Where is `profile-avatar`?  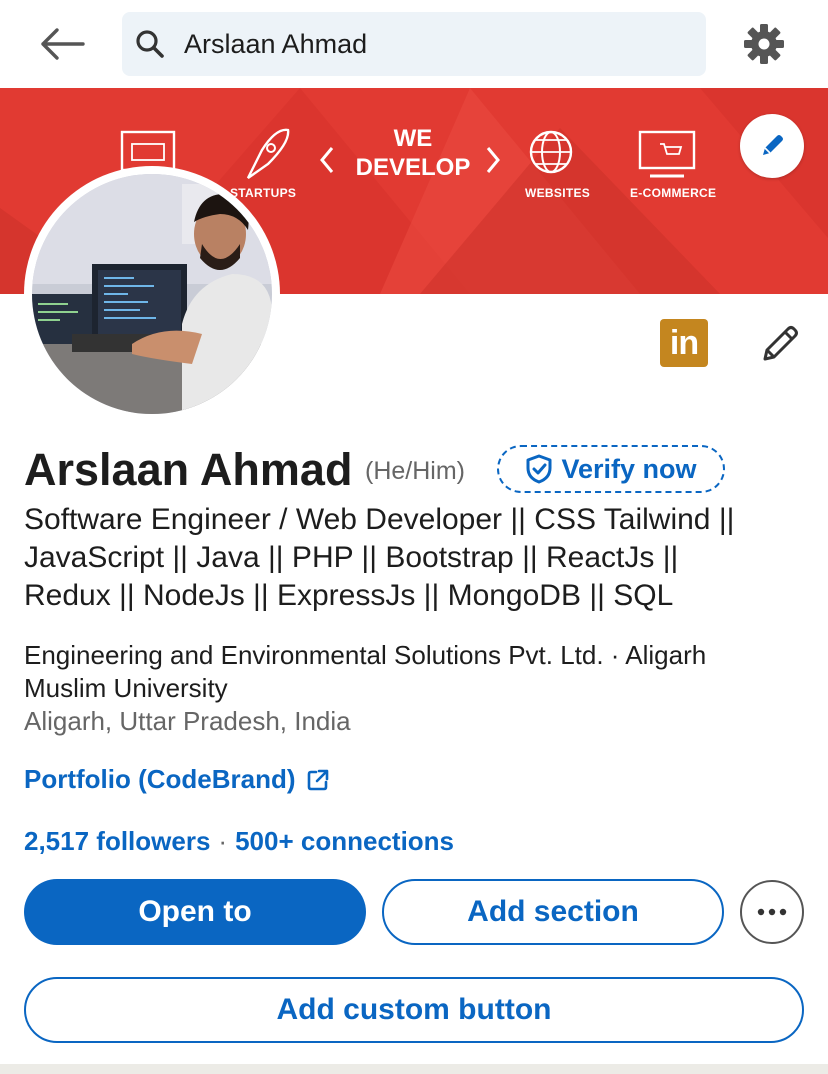 profile-avatar is located at coordinates (152, 294).